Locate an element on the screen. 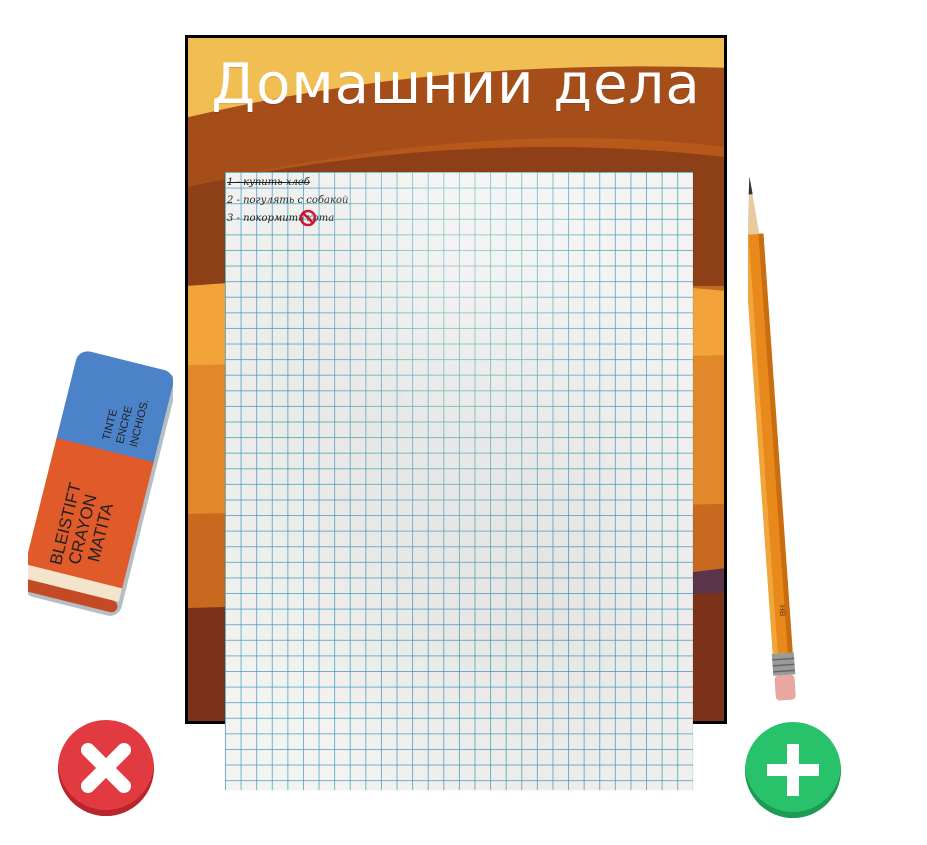  task-item-2: 2 - погулять с собакой is located at coordinates (287, 201).